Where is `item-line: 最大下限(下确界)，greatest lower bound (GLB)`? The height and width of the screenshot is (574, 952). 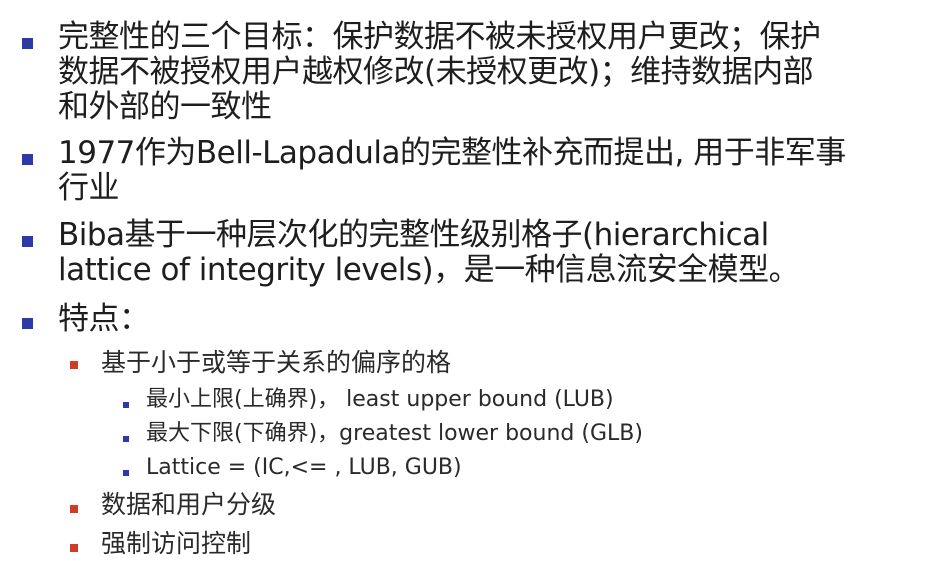 item-line: 最大下限(下确界)，greatest lower bound (GLB) is located at coordinates (394, 433).